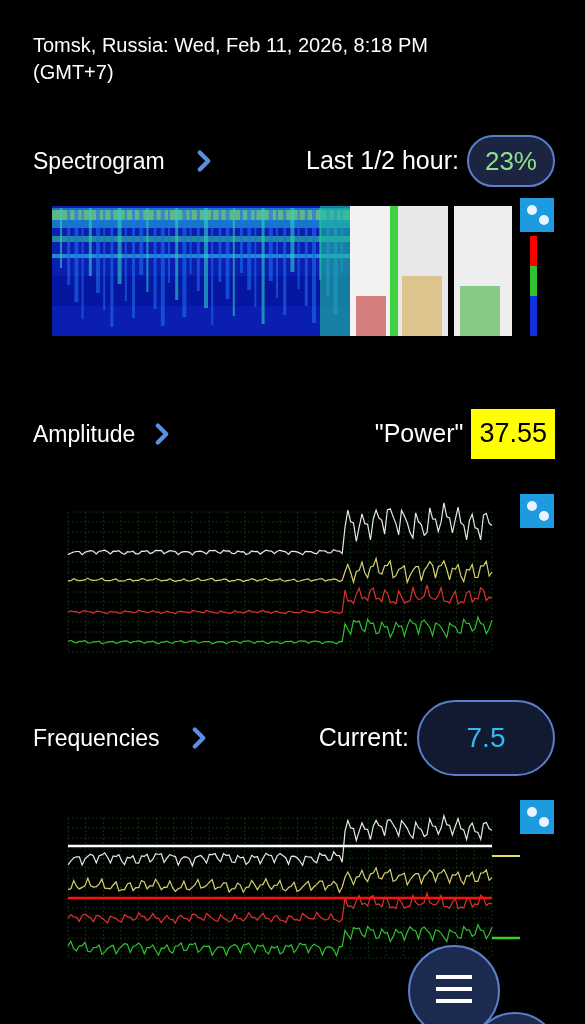 The height and width of the screenshot is (1024, 585). I want to click on menu-button, so click(454, 984).